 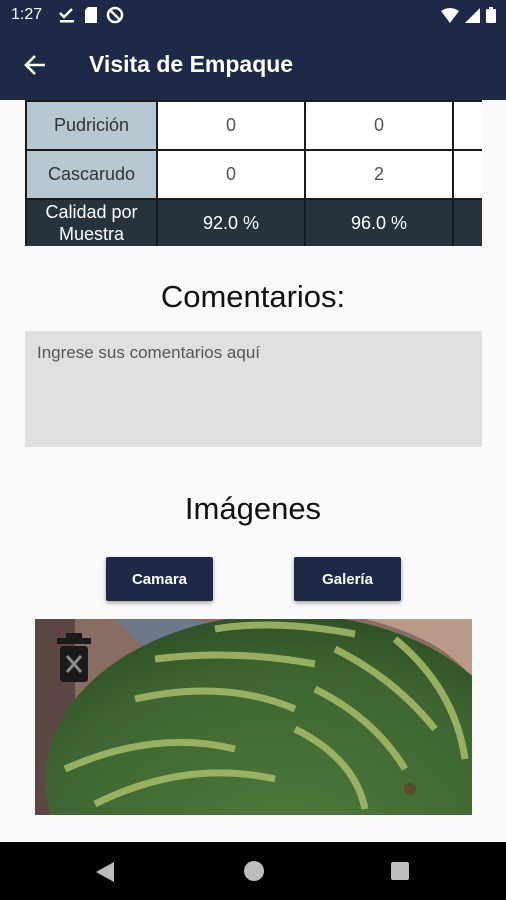 I want to click on gallery-button: Galería, so click(x=347, y=579).